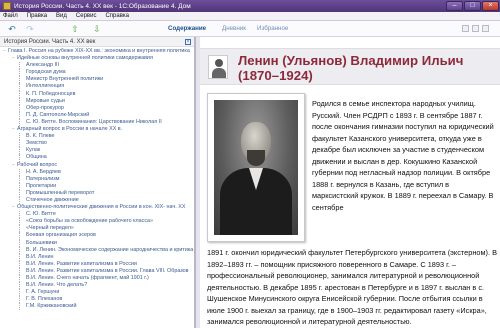  What do you see at coordinates (485, 28) in the screenshot?
I see `settings-icon` at bounding box center [485, 28].